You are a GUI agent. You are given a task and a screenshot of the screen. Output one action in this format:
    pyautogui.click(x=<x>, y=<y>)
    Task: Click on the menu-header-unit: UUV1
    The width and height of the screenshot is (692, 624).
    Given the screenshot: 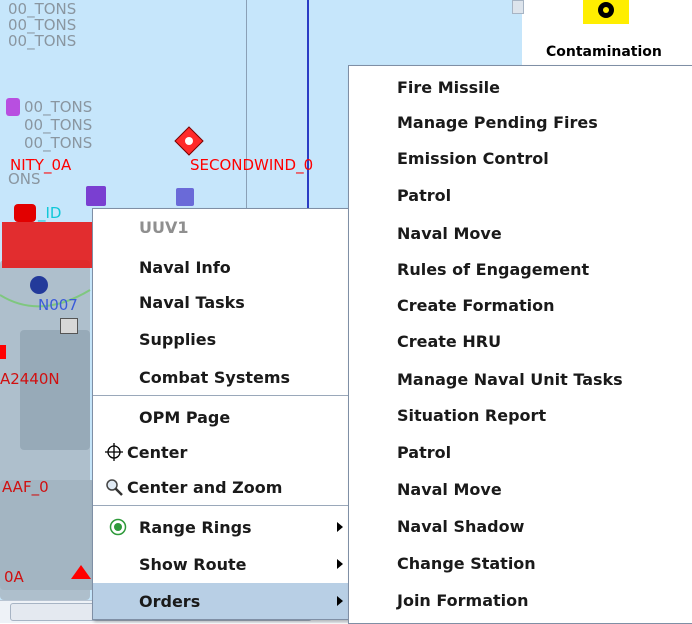 What is the action you would take?
    pyautogui.click(x=221, y=227)
    